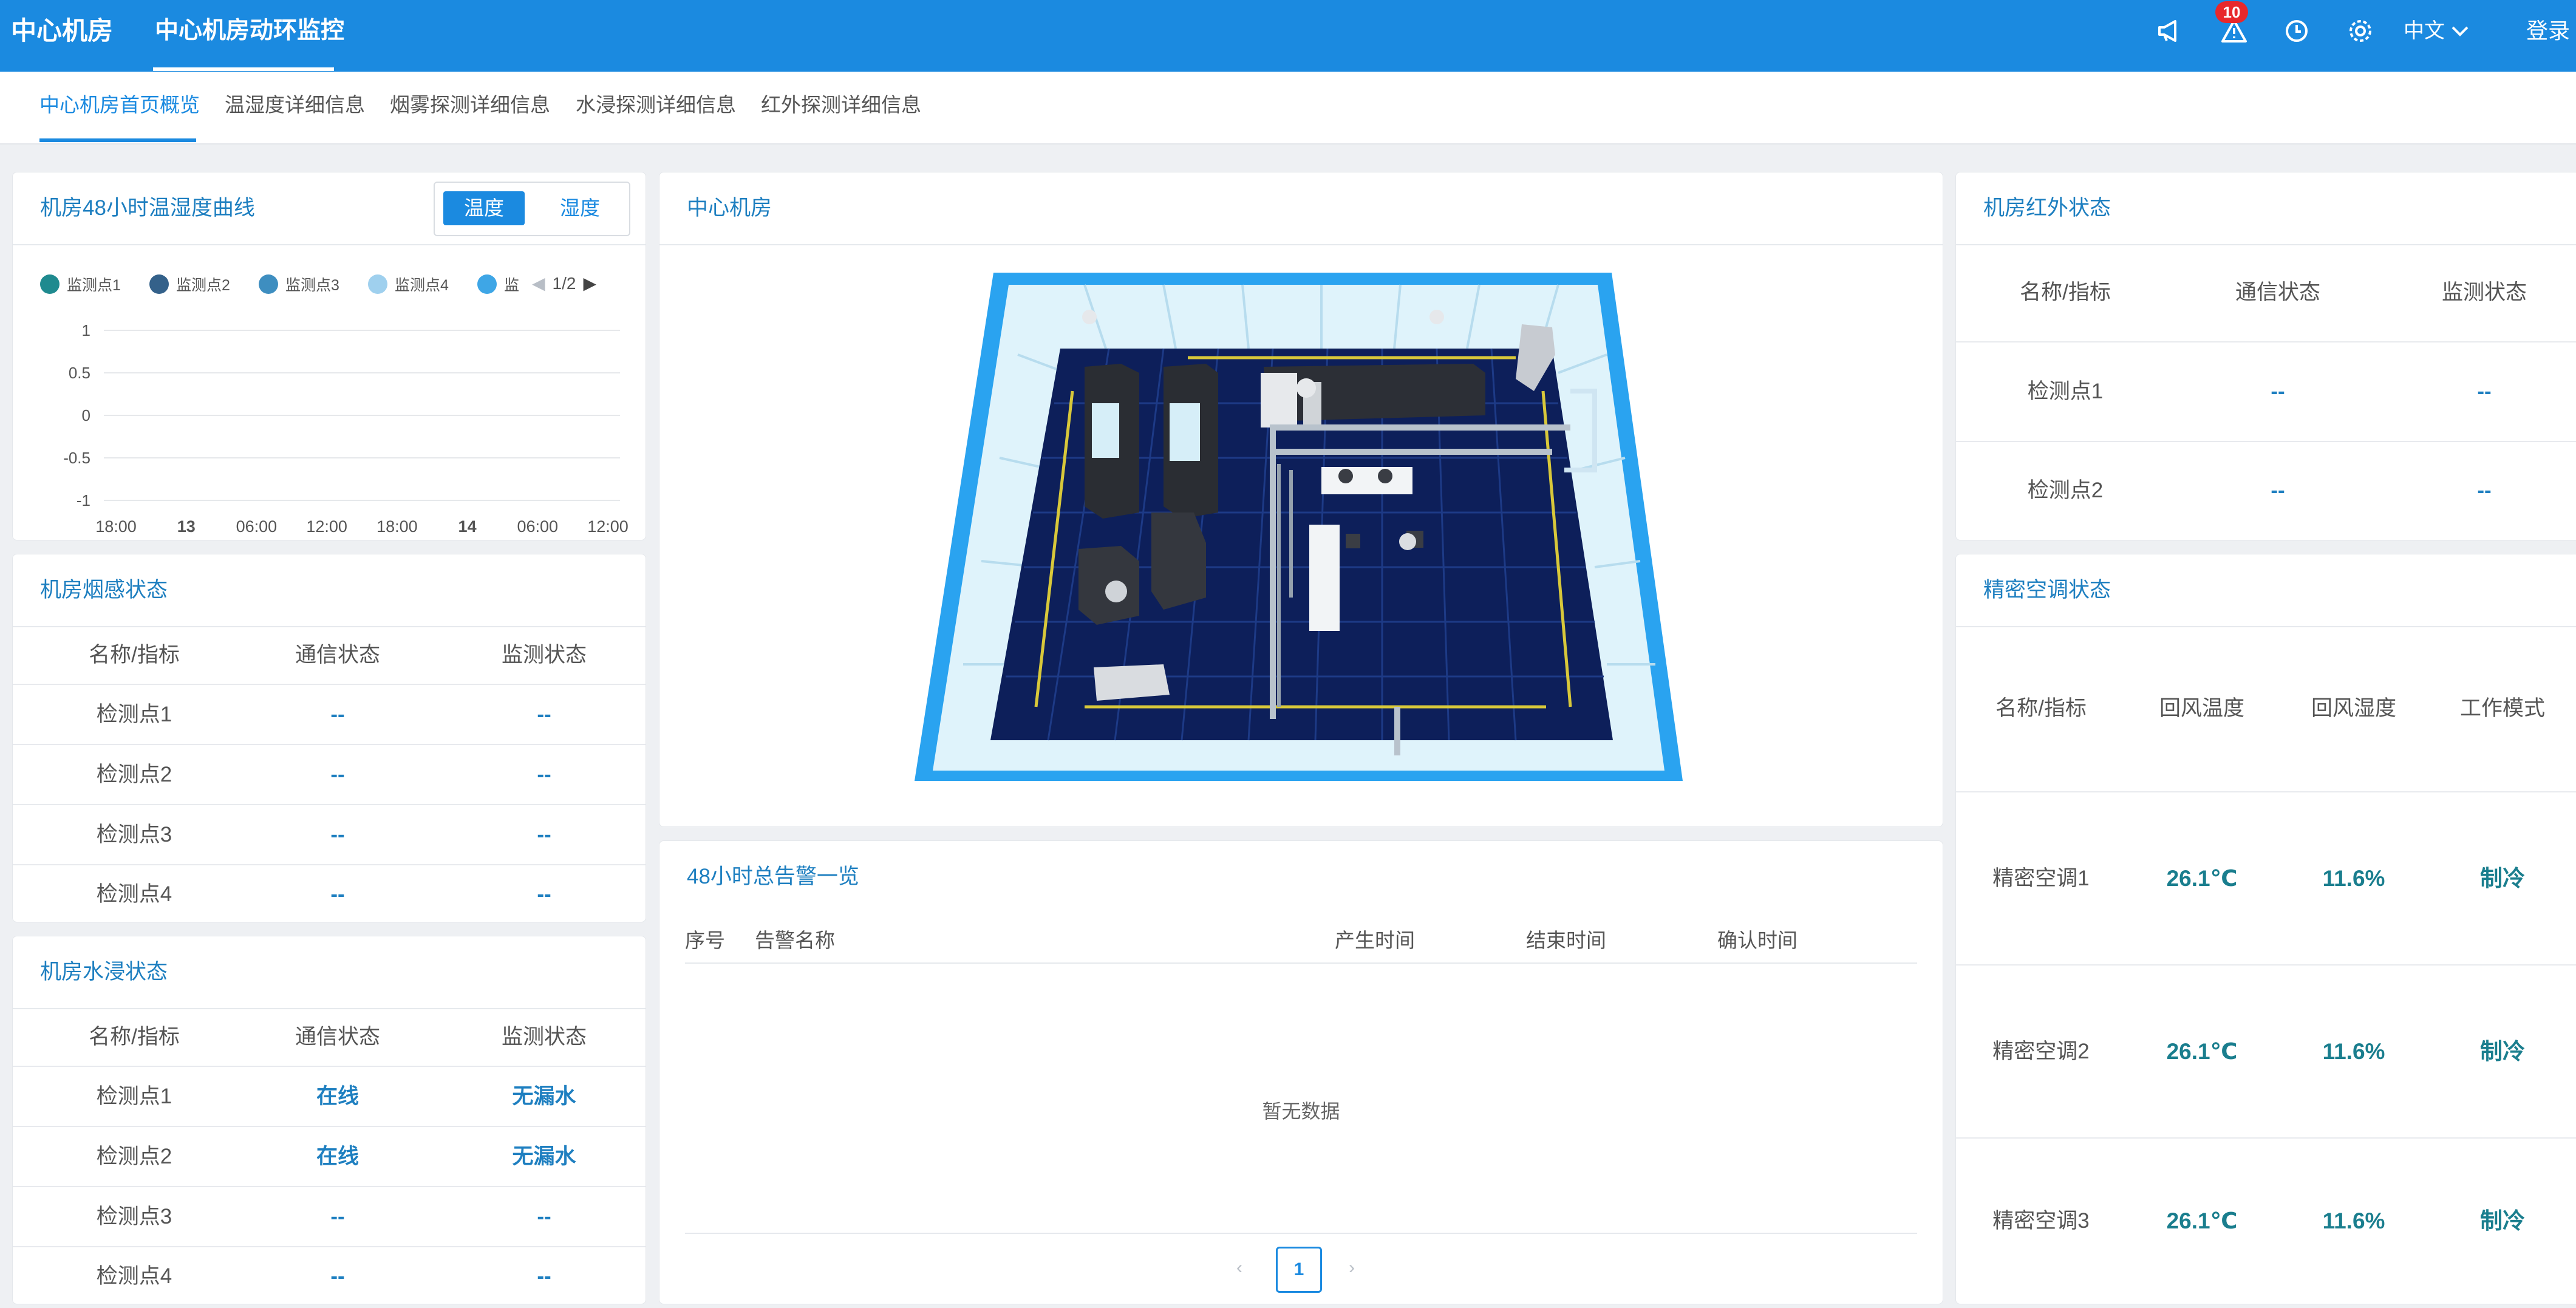 This screenshot has width=2576, height=1308. I want to click on gear-icon, so click(2360, 31).